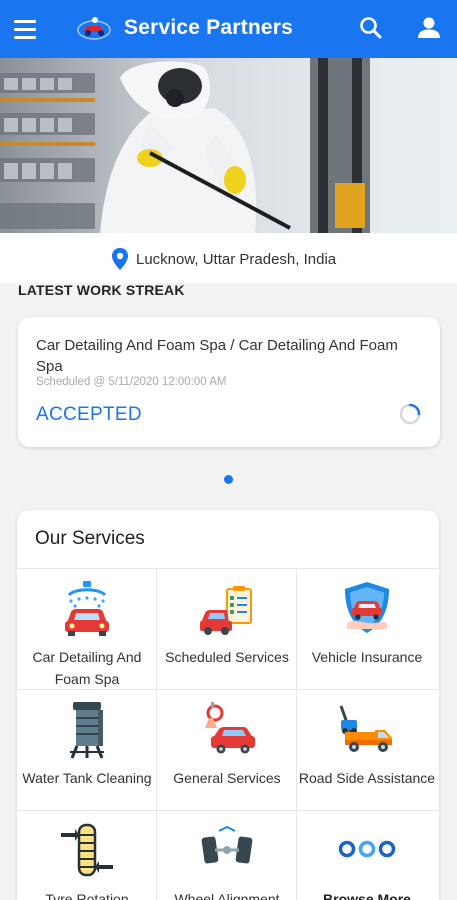 Image resolution: width=457 pixels, height=900 pixels. I want to click on service-general: General Services, so click(227, 750).